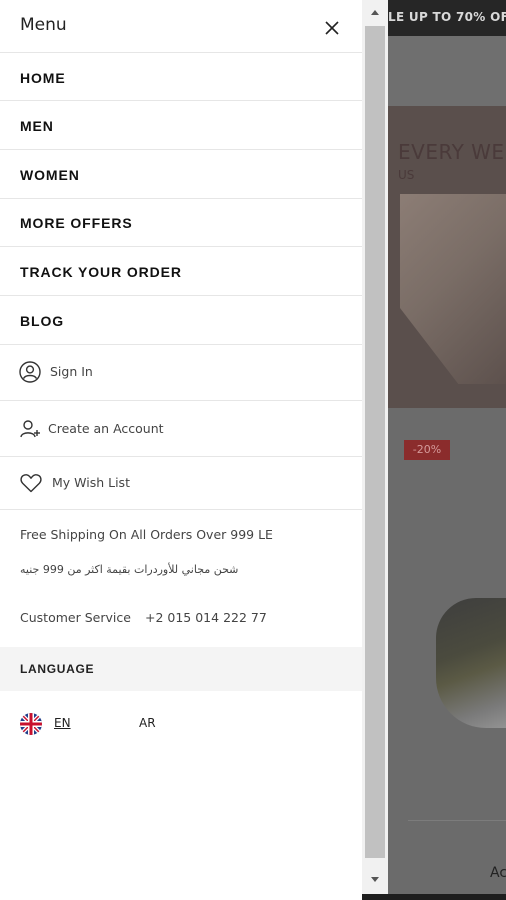 This screenshot has width=506, height=900. What do you see at coordinates (31, 724) in the screenshot?
I see `uk-flag-icon` at bounding box center [31, 724].